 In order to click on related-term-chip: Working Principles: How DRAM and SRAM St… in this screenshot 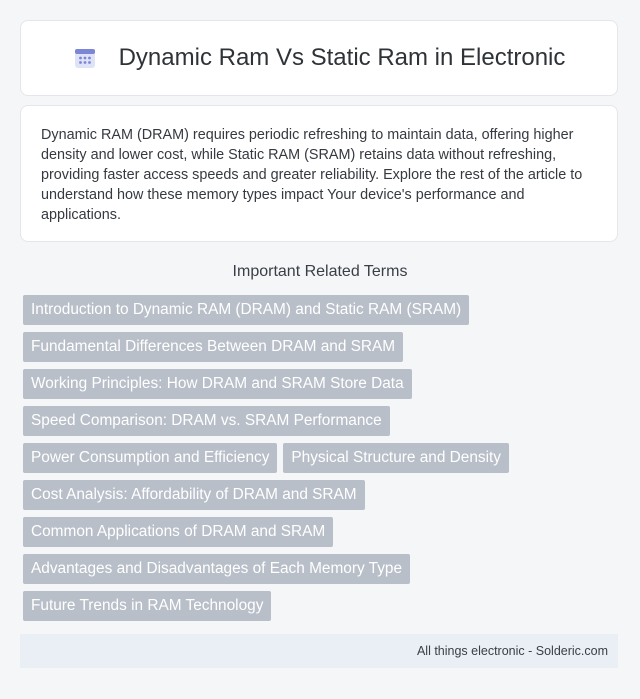, I will do `click(217, 384)`.